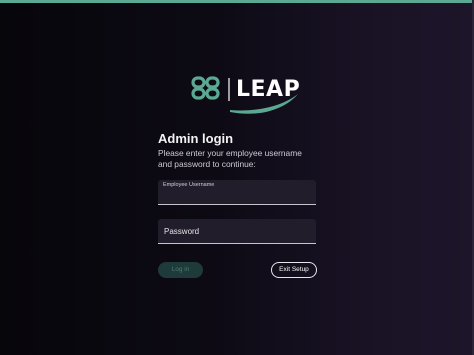 The width and height of the screenshot is (474, 355). What do you see at coordinates (268, 89) in the screenshot?
I see `brand-name: LEAP` at bounding box center [268, 89].